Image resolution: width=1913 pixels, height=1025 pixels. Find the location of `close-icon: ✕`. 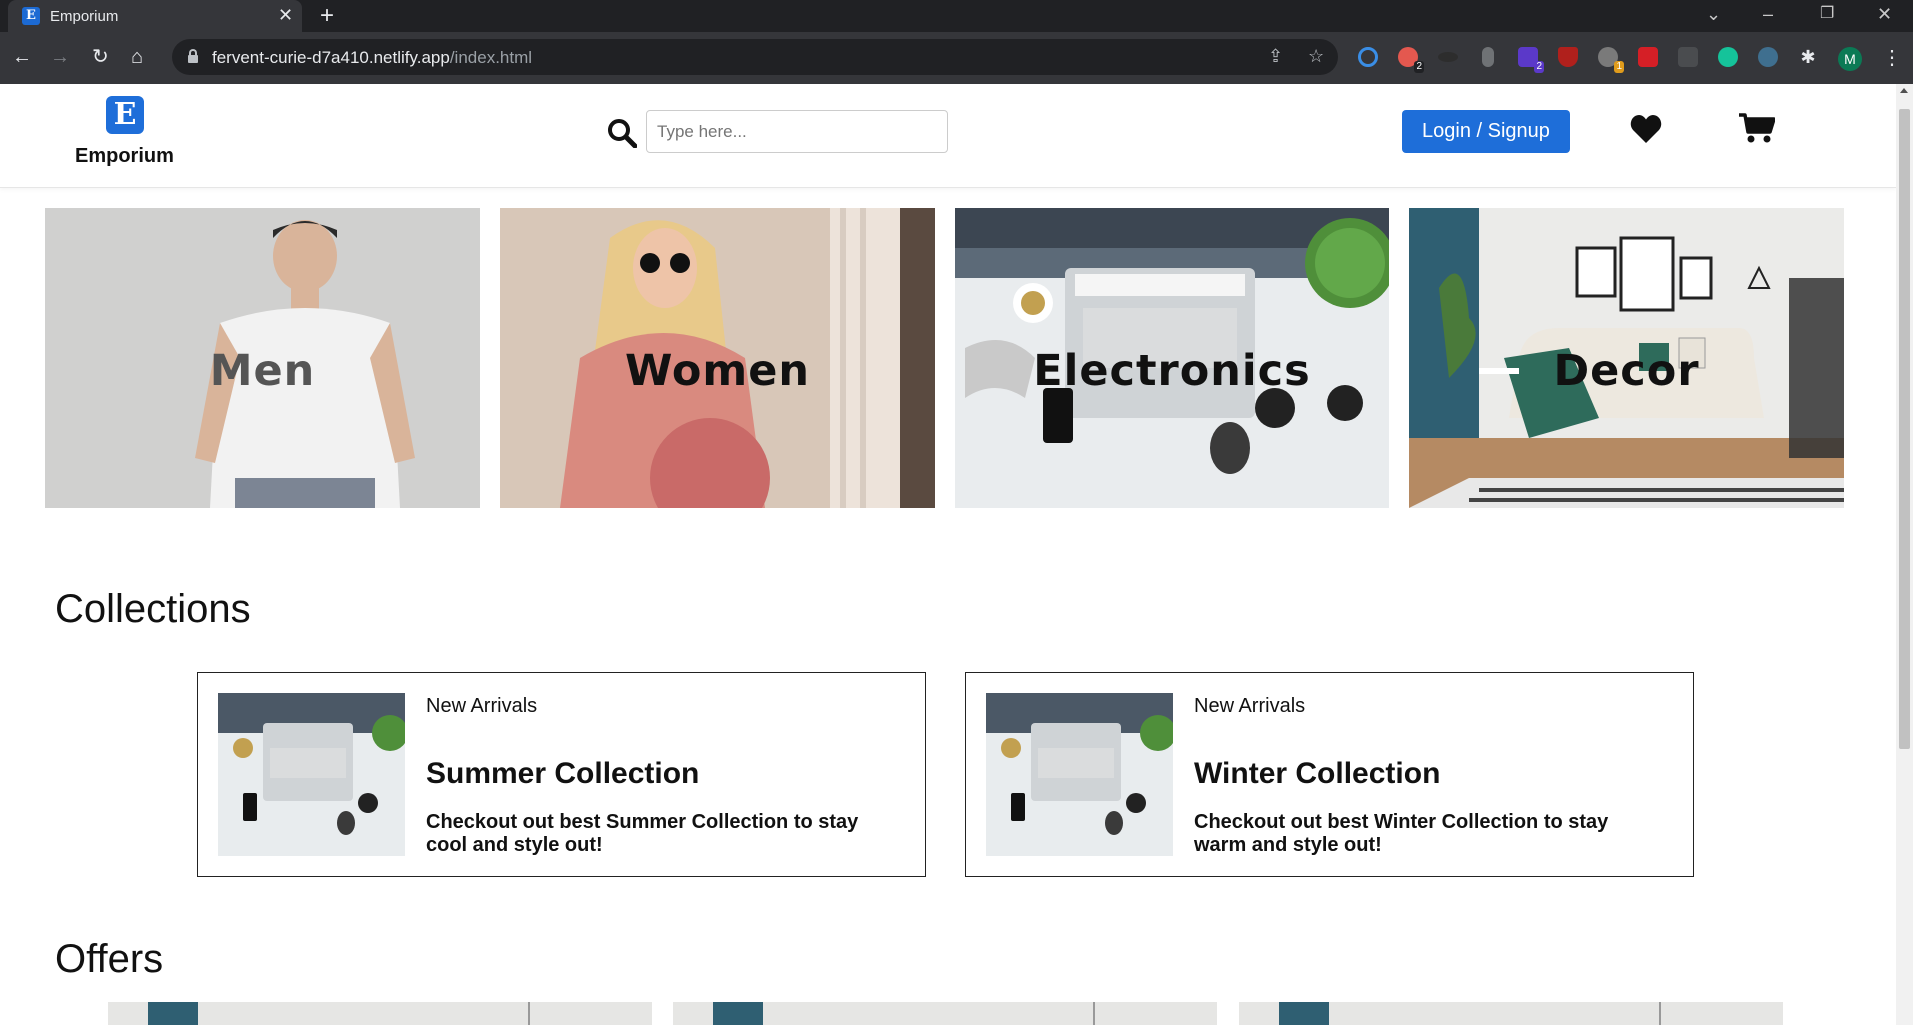

close-icon: ✕ is located at coordinates (285, 15).